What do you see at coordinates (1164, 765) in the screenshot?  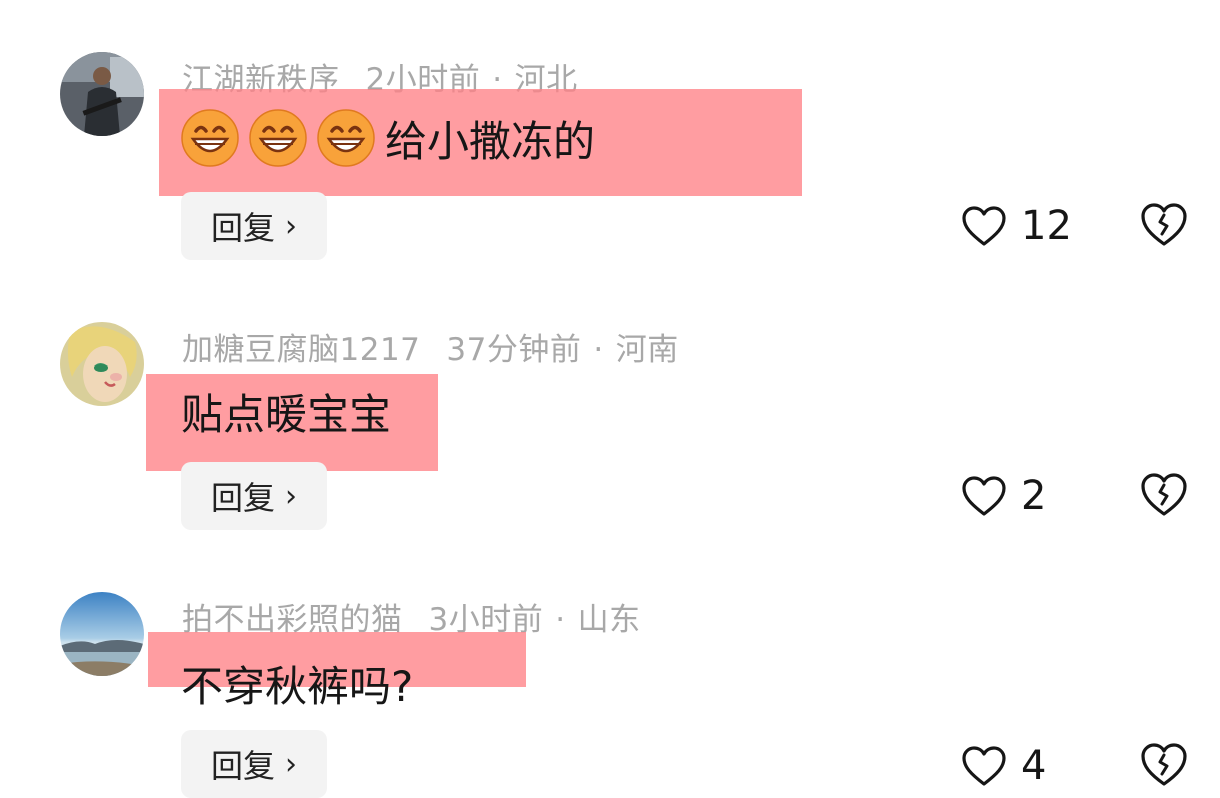 I see `broken-heart-icon` at bounding box center [1164, 765].